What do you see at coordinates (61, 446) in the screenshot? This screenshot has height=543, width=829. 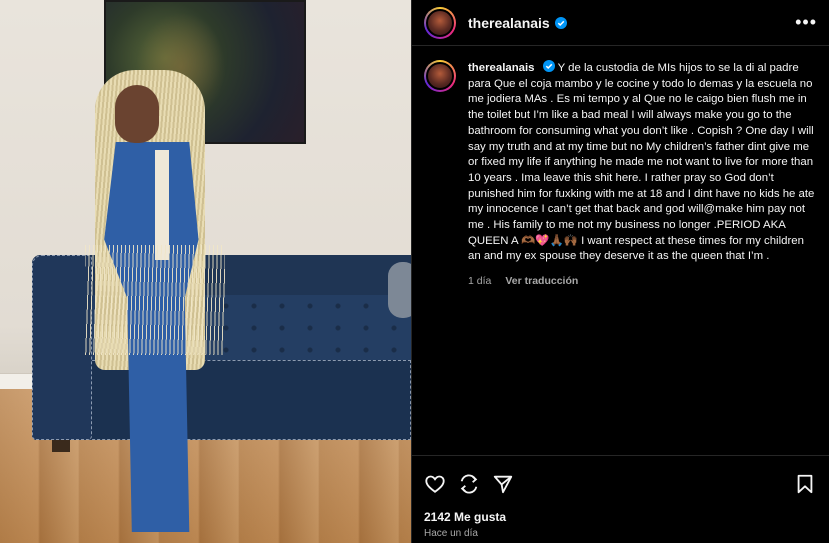 I see `bench-leg` at bounding box center [61, 446].